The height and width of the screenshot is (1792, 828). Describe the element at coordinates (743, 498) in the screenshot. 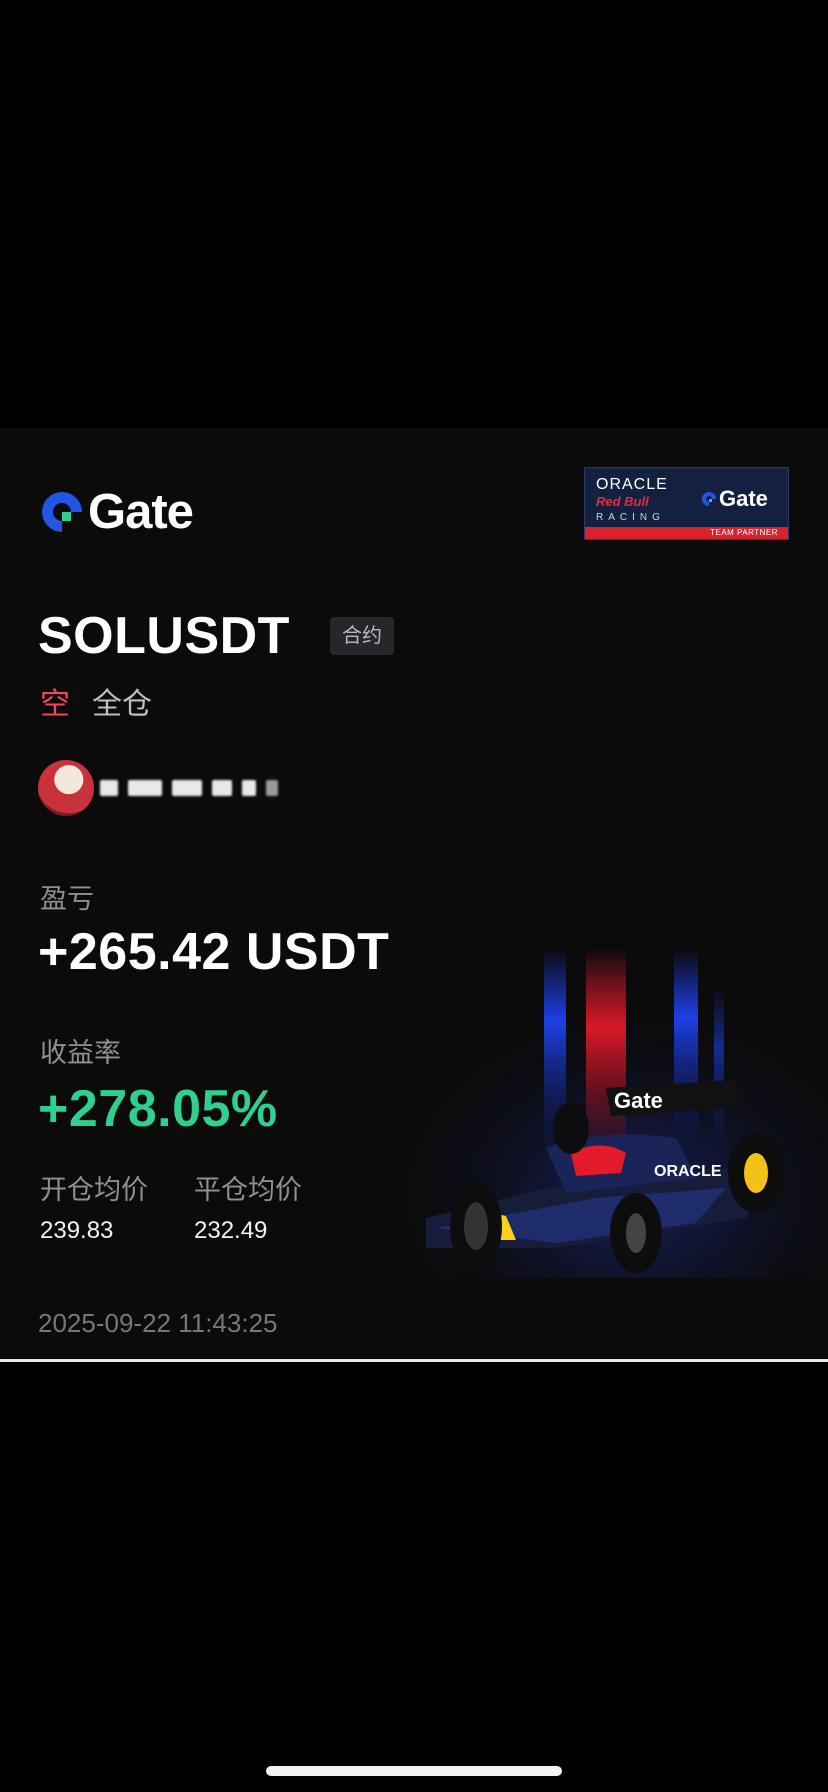

I see `partner-gate-text: Gate` at that location.